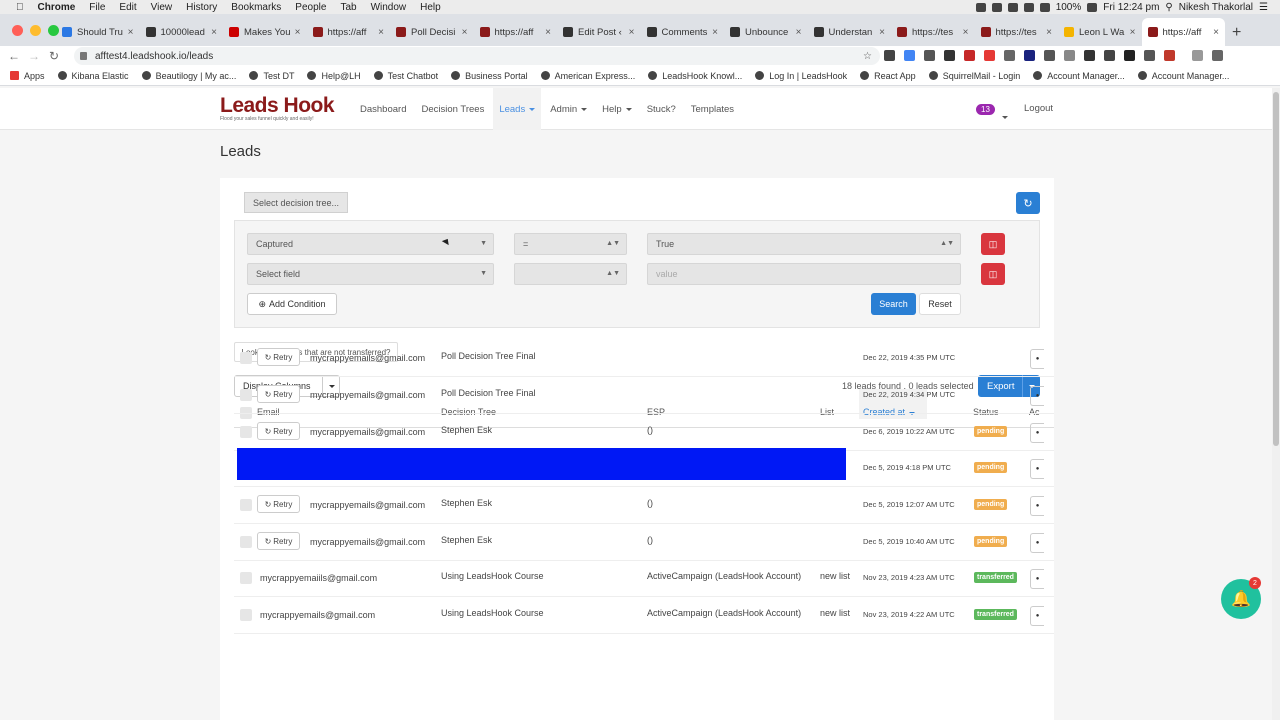  Describe the element at coordinates (477, 56) in the screenshot. I see `url-bar: afftest4.leadshook.io/leads ☆` at that location.